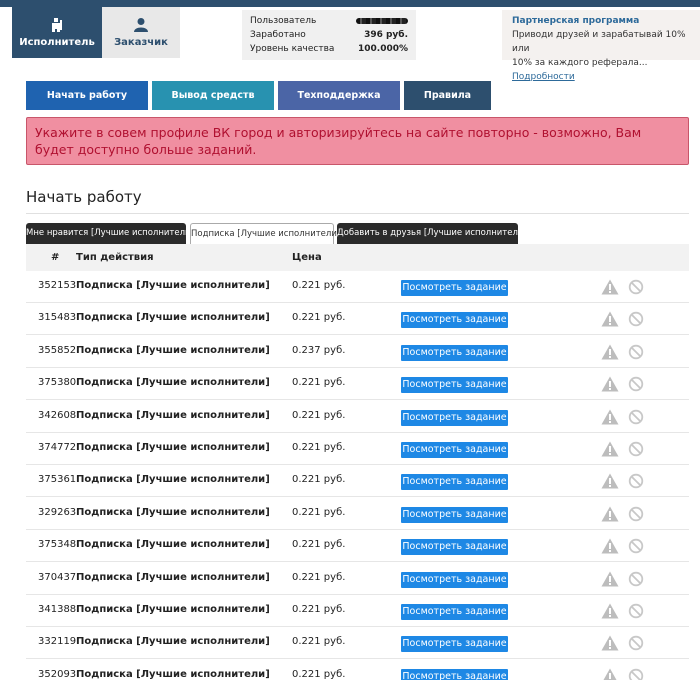  I want to click on user-icon, so click(141, 25).